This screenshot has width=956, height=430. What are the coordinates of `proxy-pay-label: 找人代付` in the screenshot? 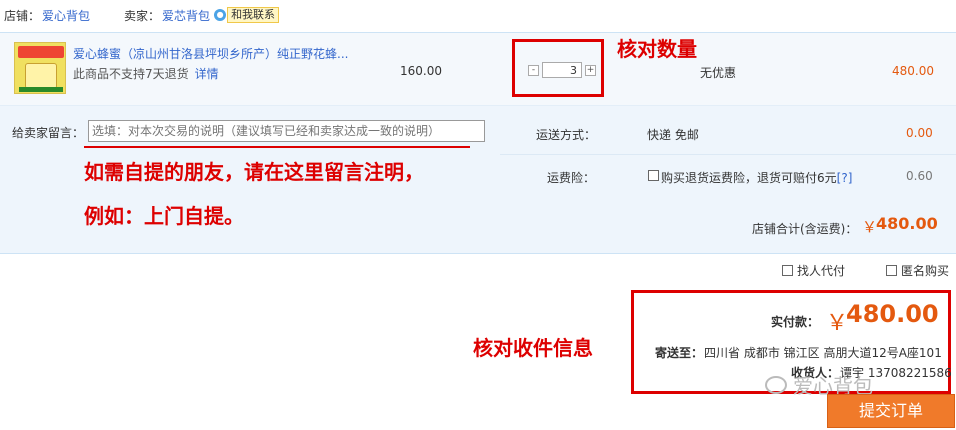 It's located at (821, 271).